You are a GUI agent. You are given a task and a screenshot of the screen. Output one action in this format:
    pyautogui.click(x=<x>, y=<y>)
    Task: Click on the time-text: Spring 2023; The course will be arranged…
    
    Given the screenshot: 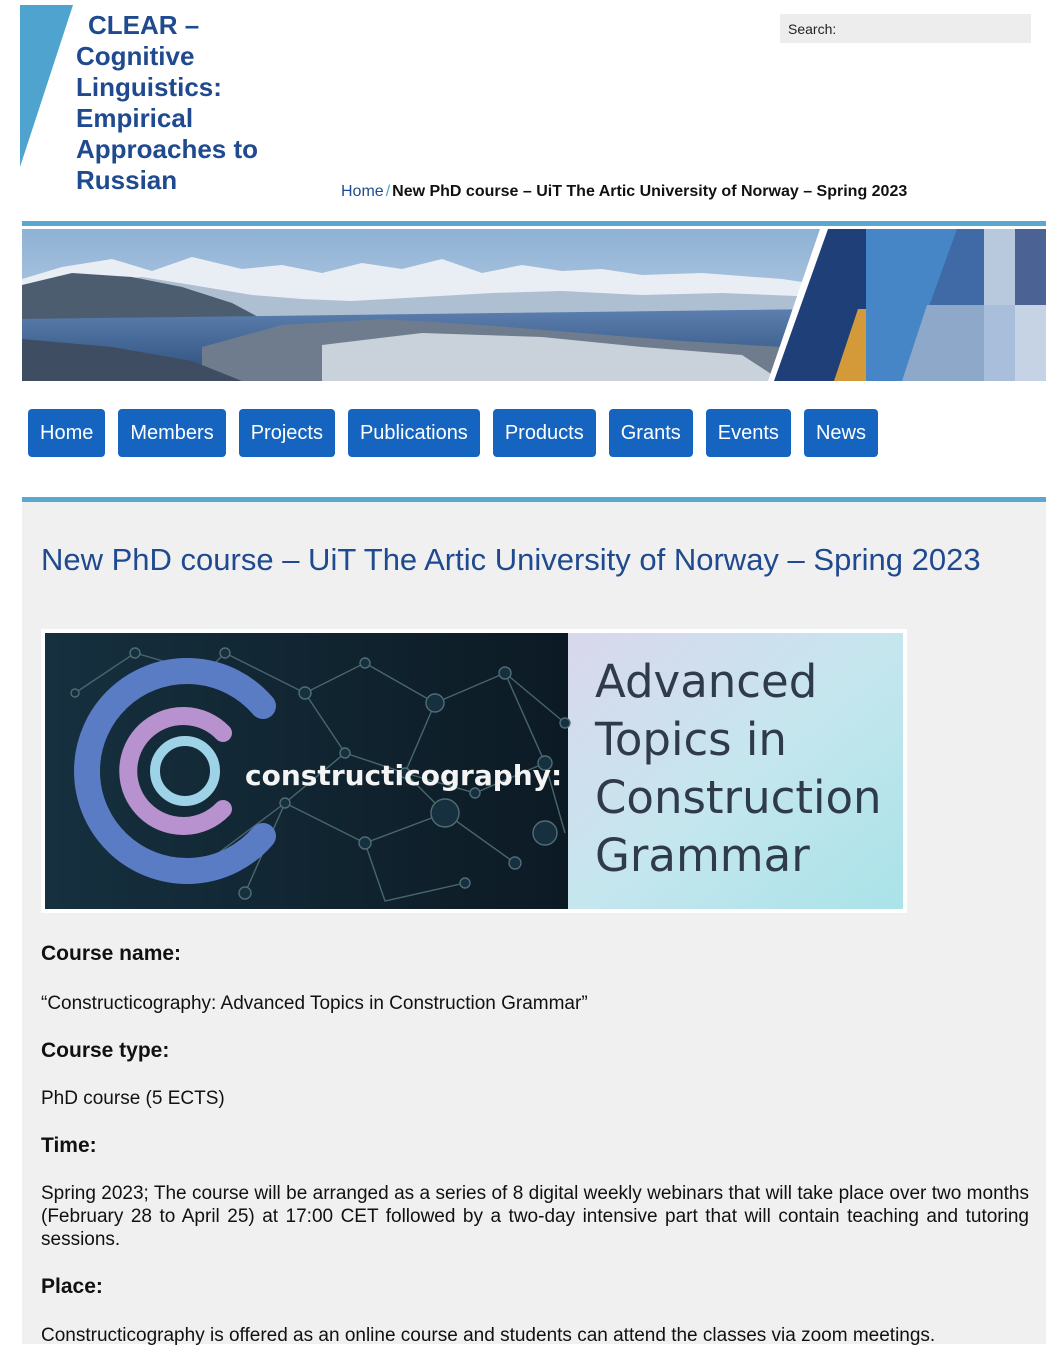 What is the action you would take?
    pyautogui.click(x=535, y=1216)
    